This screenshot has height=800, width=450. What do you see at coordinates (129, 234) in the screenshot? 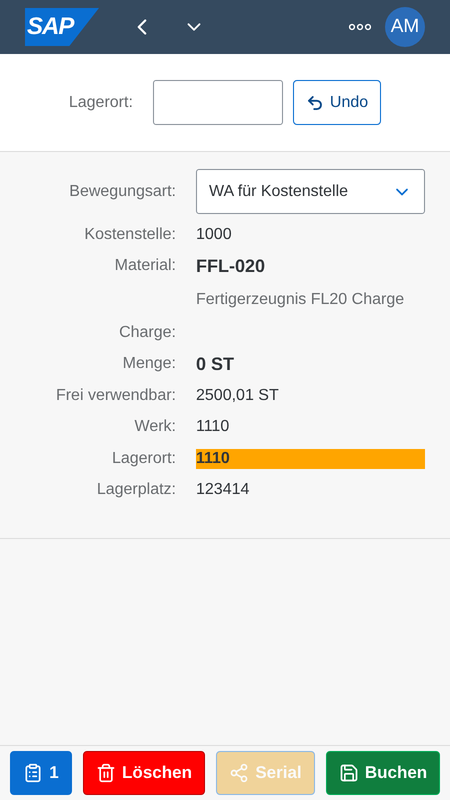
I see `field-label: Kostenstelle:` at bounding box center [129, 234].